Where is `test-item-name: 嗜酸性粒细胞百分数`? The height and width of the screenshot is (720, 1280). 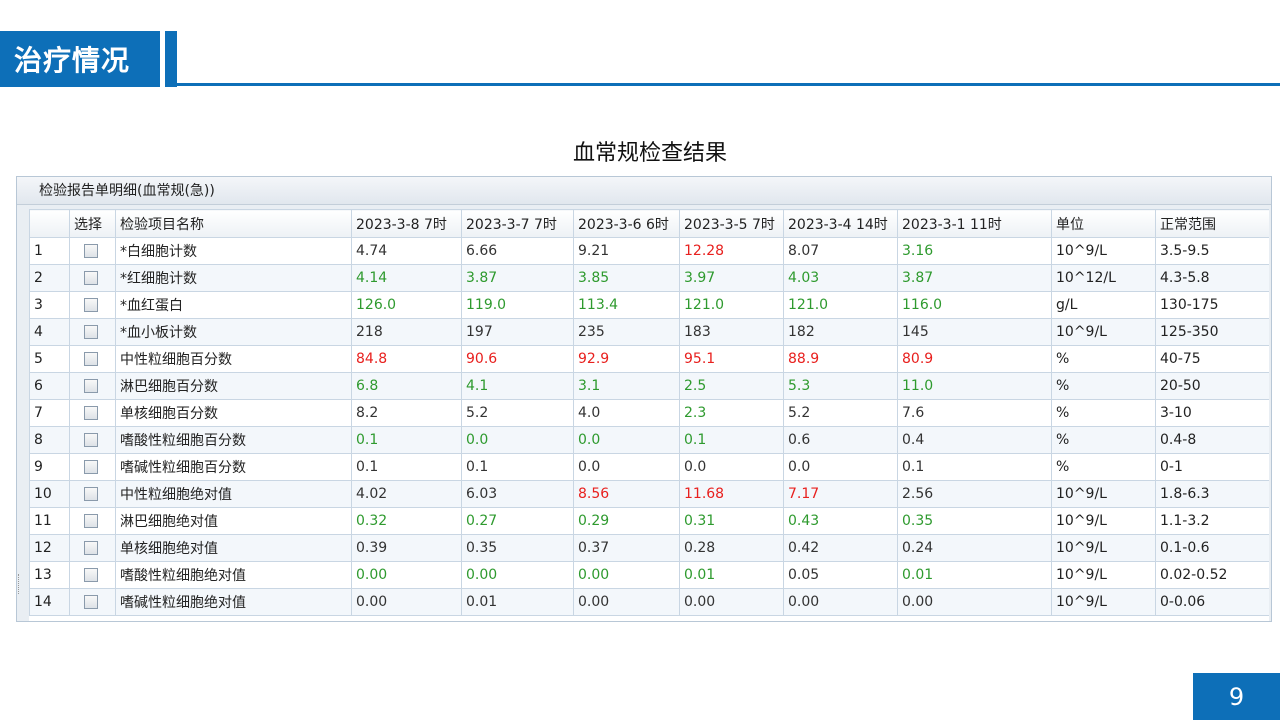
test-item-name: 嗜酸性粒细胞百分数 is located at coordinates (233, 440).